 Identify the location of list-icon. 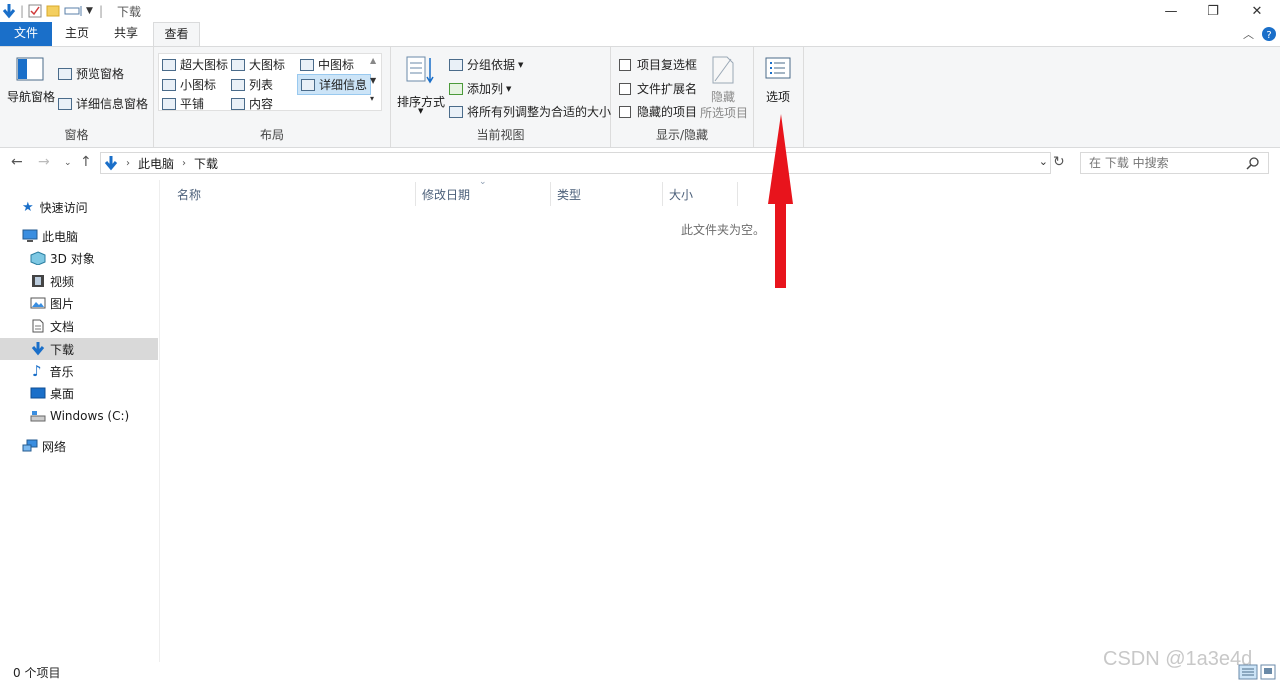
(238, 84).